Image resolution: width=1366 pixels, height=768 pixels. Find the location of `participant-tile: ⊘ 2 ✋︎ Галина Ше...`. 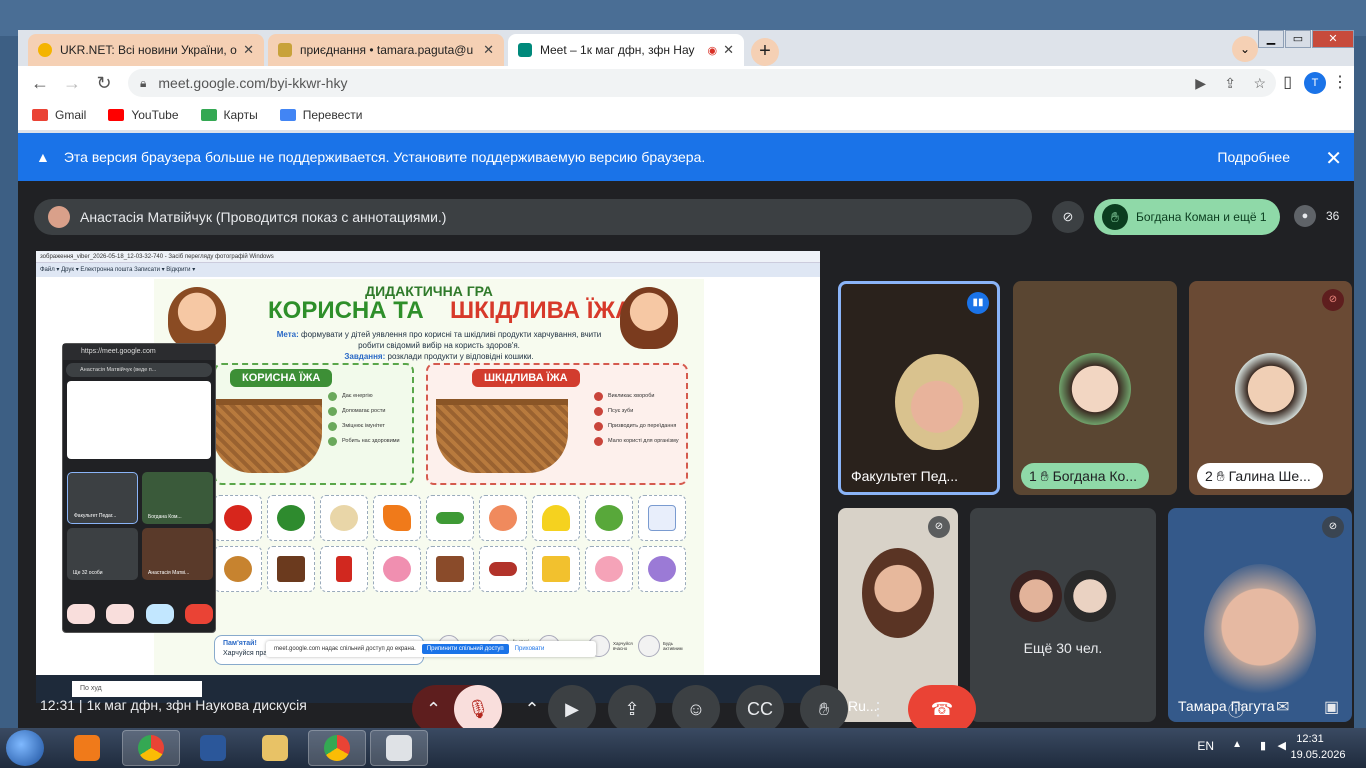

participant-tile: ⊘ 2 ✋︎ Галина Ше... is located at coordinates (1270, 388).